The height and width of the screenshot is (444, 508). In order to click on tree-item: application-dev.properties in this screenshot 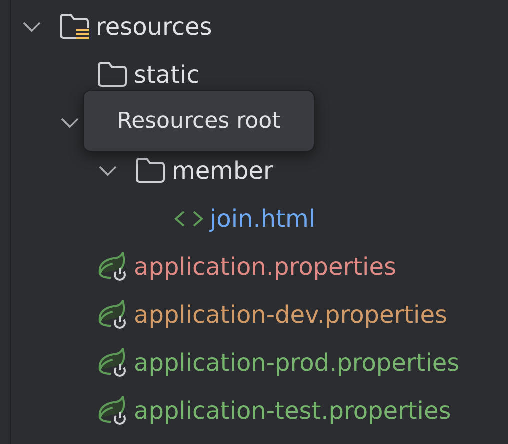, I will do `click(291, 315)`.